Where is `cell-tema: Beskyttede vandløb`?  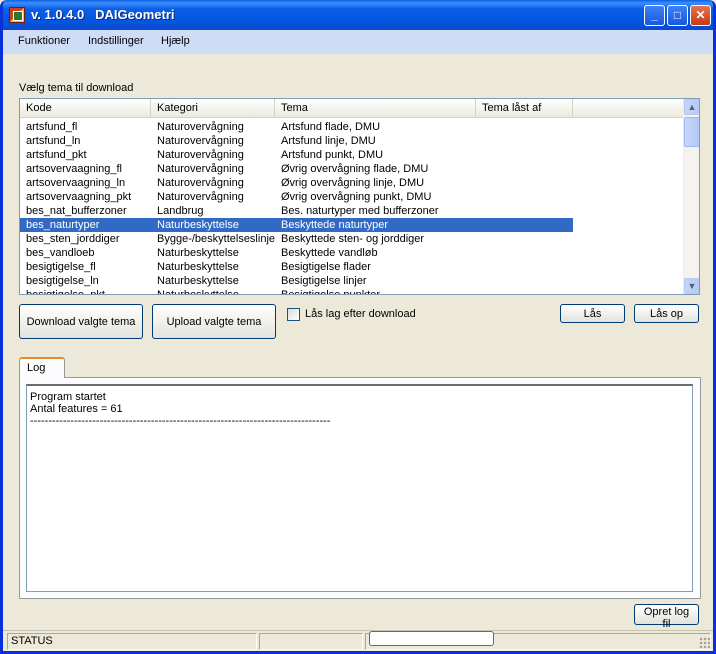 cell-tema: Beskyttede vandløb is located at coordinates (329, 253).